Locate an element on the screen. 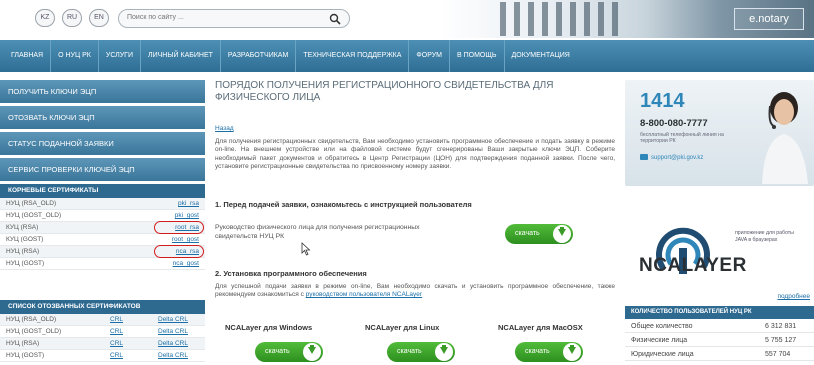 This screenshot has height=365, width=814. email-text: support@pki.gov.kz is located at coordinates (677, 158).